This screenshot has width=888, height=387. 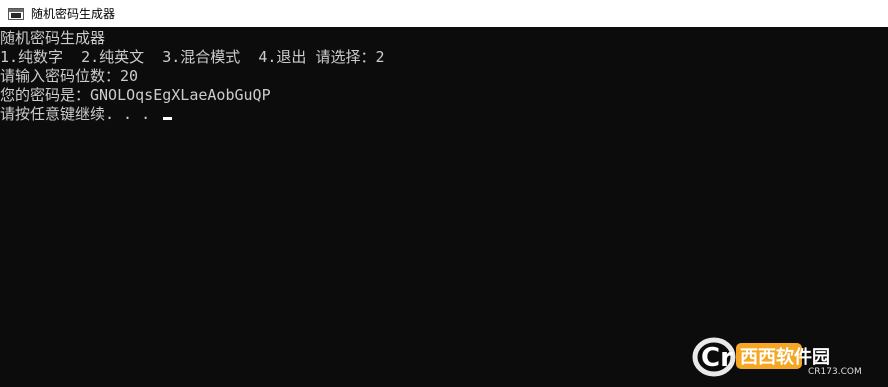 I want to click on console-line-menu: 1.纯数字 2.纯英文 3.混合模式 4.退出 请选择：2, so click(x=192, y=57).